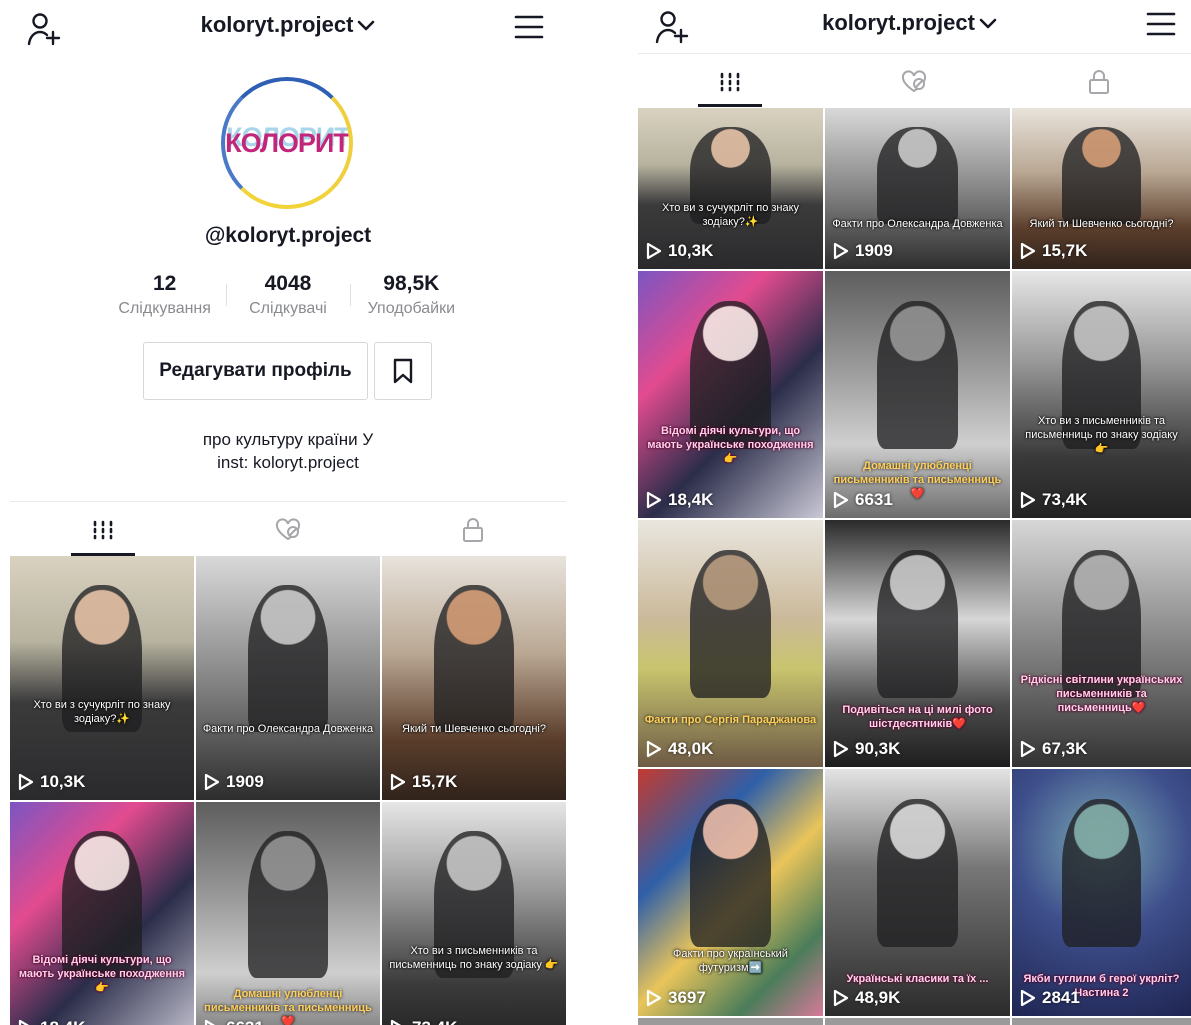 This screenshot has width=1191, height=1025. Describe the element at coordinates (1061, 997) in the screenshot. I see `view-count-value: 2841` at that location.